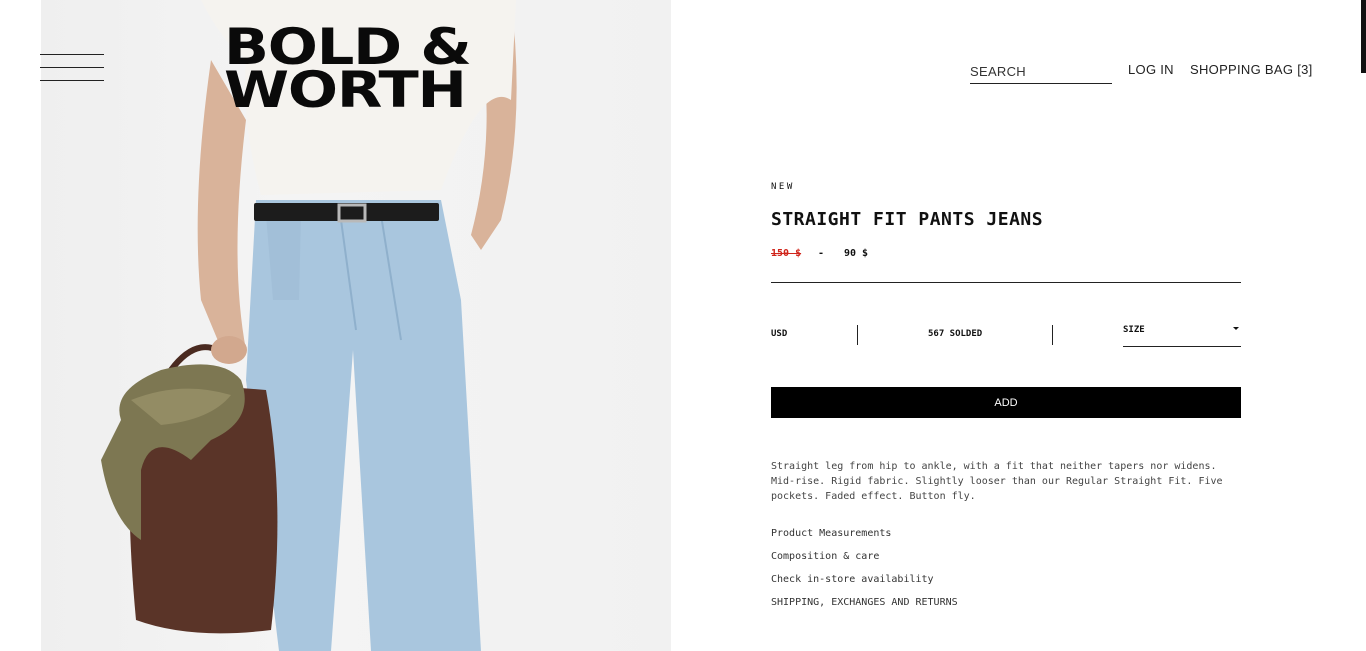 This screenshot has height=651, width=1366. I want to click on scrollbar, so click(1363, 36).